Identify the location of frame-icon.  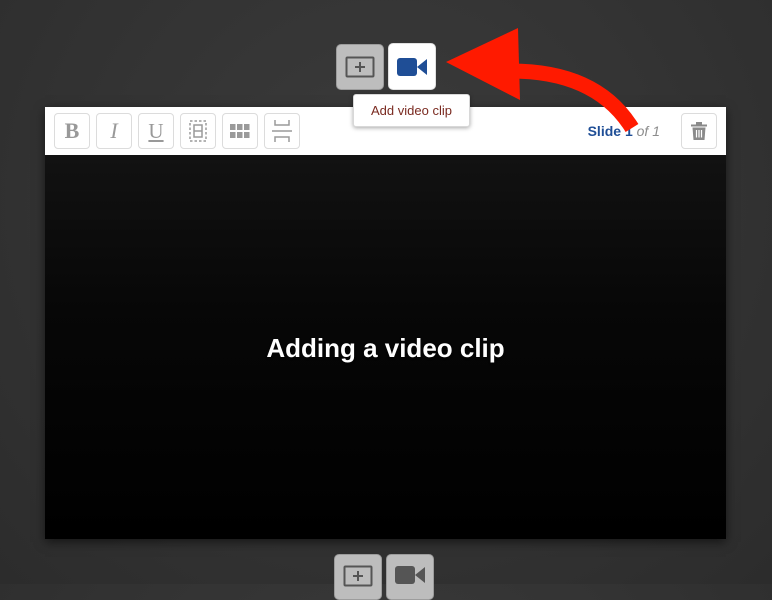
(198, 131).